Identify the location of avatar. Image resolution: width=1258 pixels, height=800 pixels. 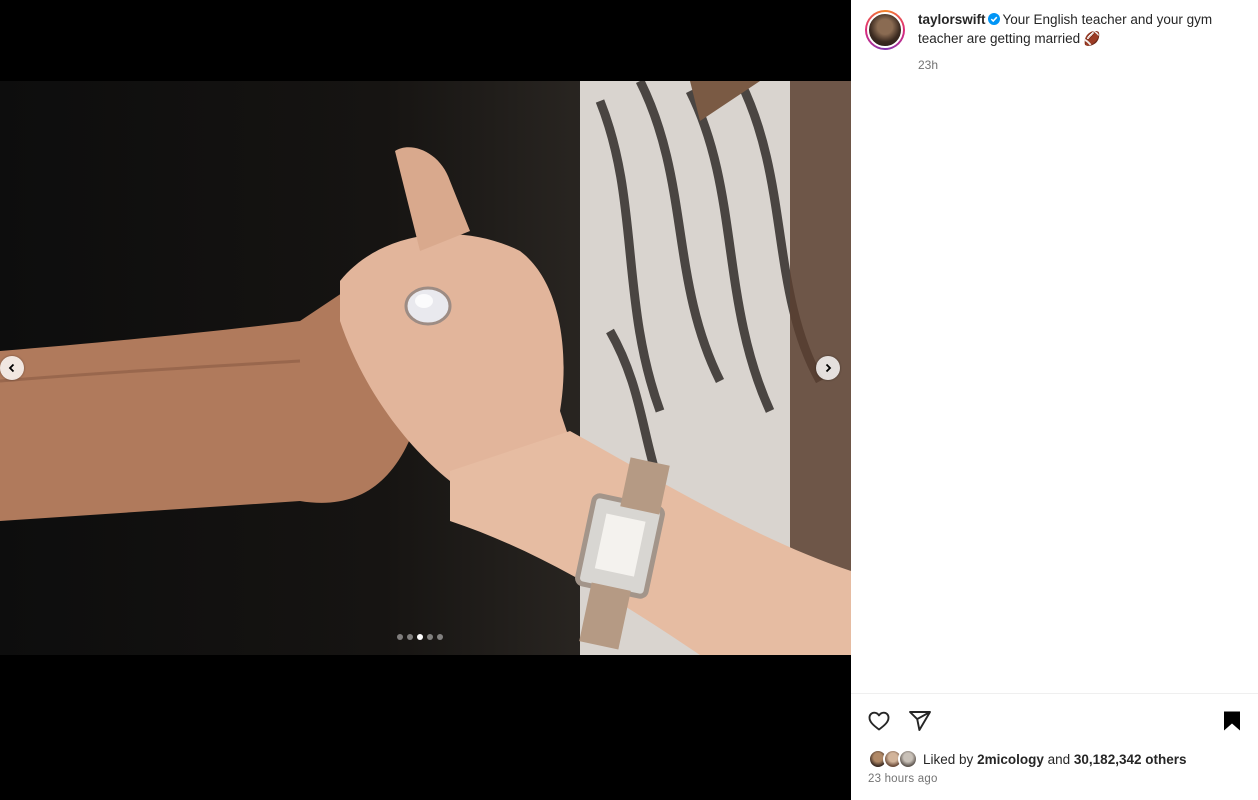
(885, 30).